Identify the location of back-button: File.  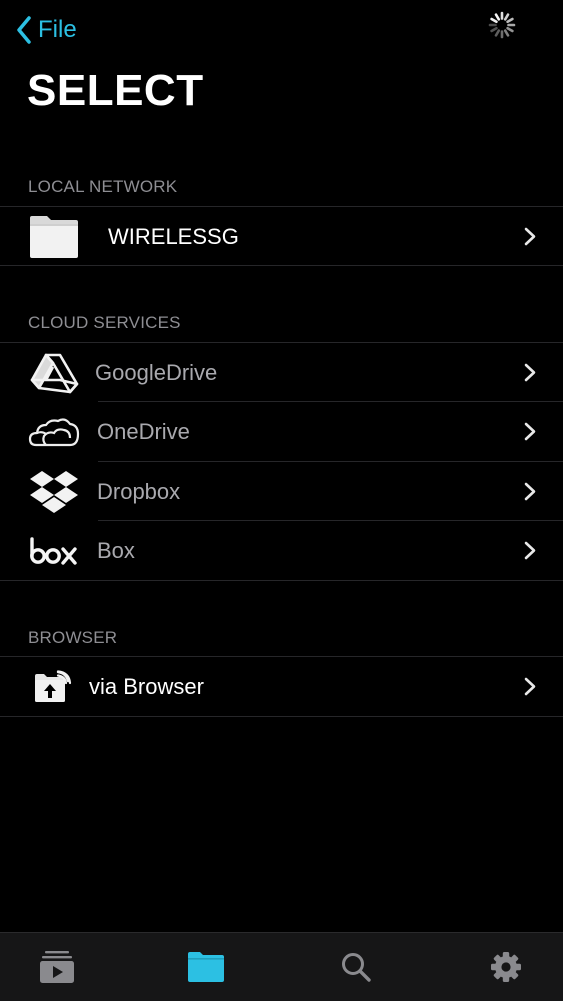
(46, 30).